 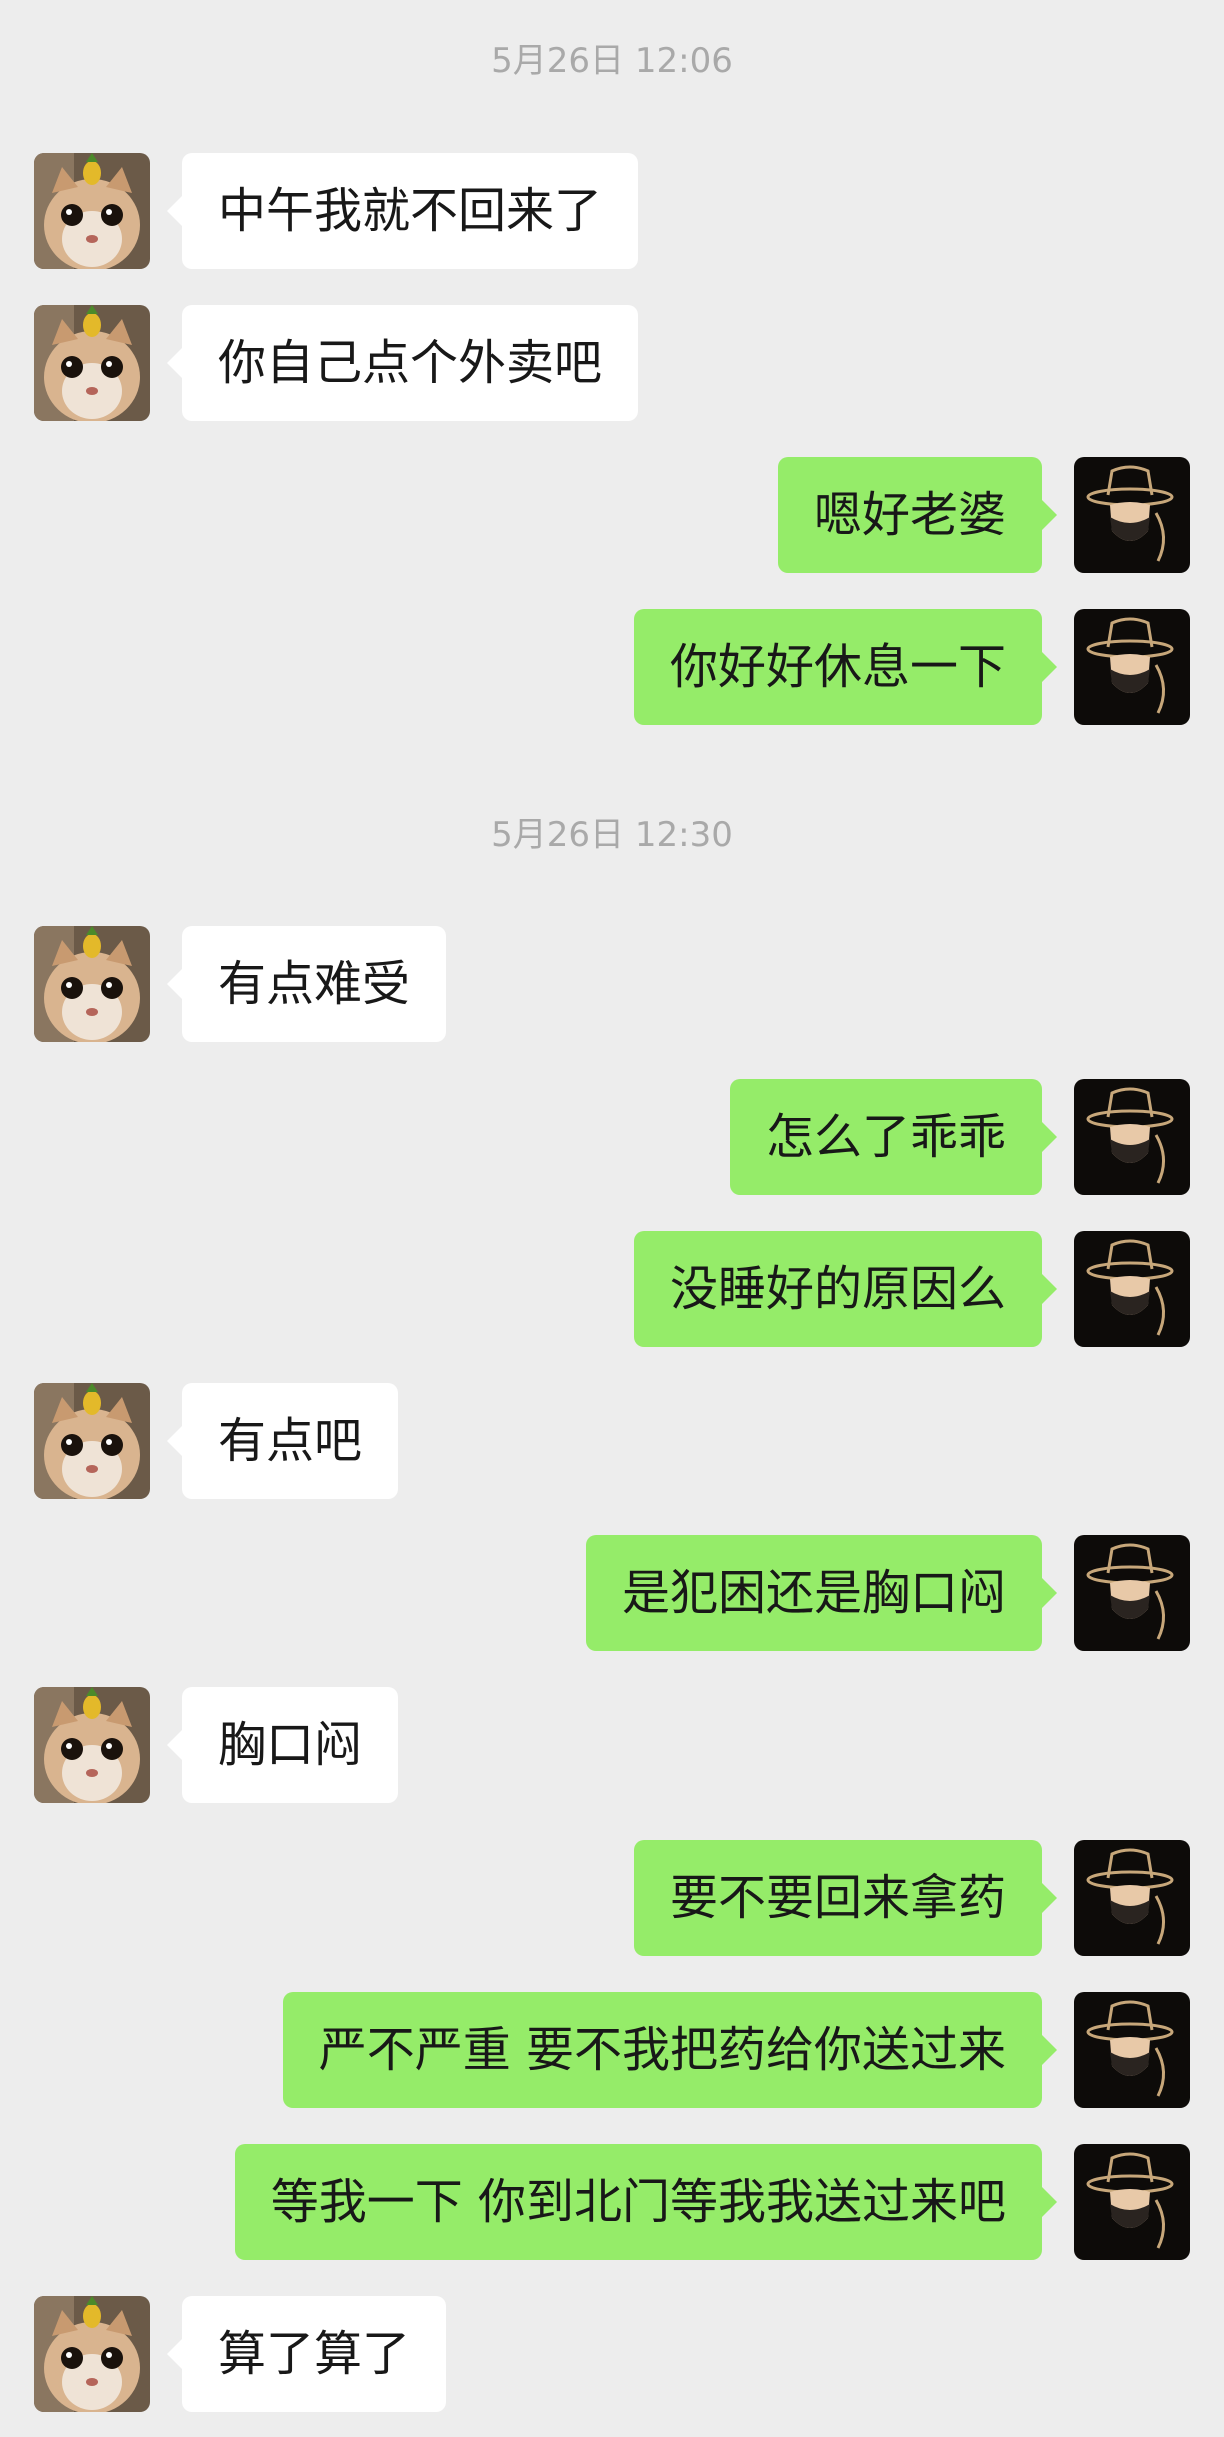 What do you see at coordinates (845, 1289) in the screenshot?
I see `message-bubble: 没睡好的原因么` at bounding box center [845, 1289].